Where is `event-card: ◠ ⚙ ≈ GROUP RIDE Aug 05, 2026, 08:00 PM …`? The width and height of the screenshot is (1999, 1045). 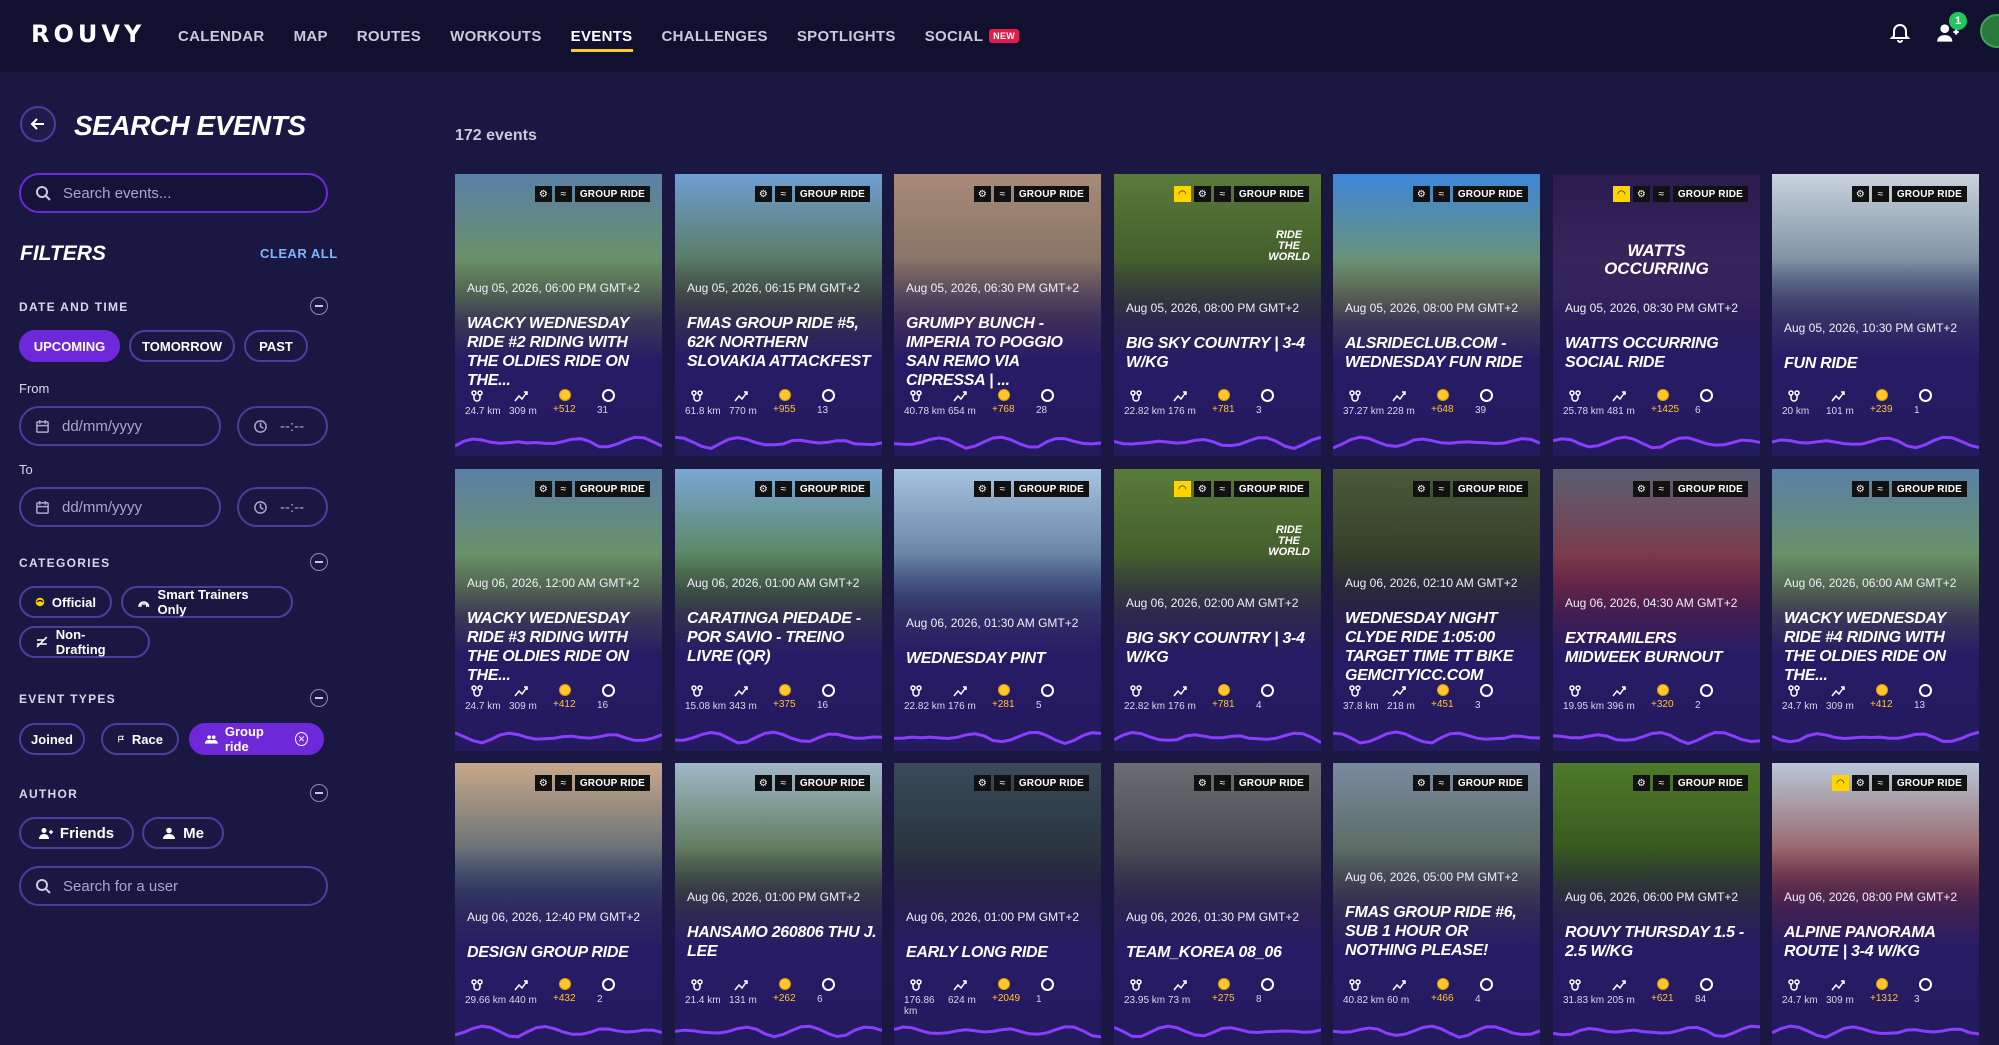
event-card: ◠ ⚙ ≈ GROUP RIDE Aug 05, 2026, 08:00 PM … is located at coordinates (1436, 315).